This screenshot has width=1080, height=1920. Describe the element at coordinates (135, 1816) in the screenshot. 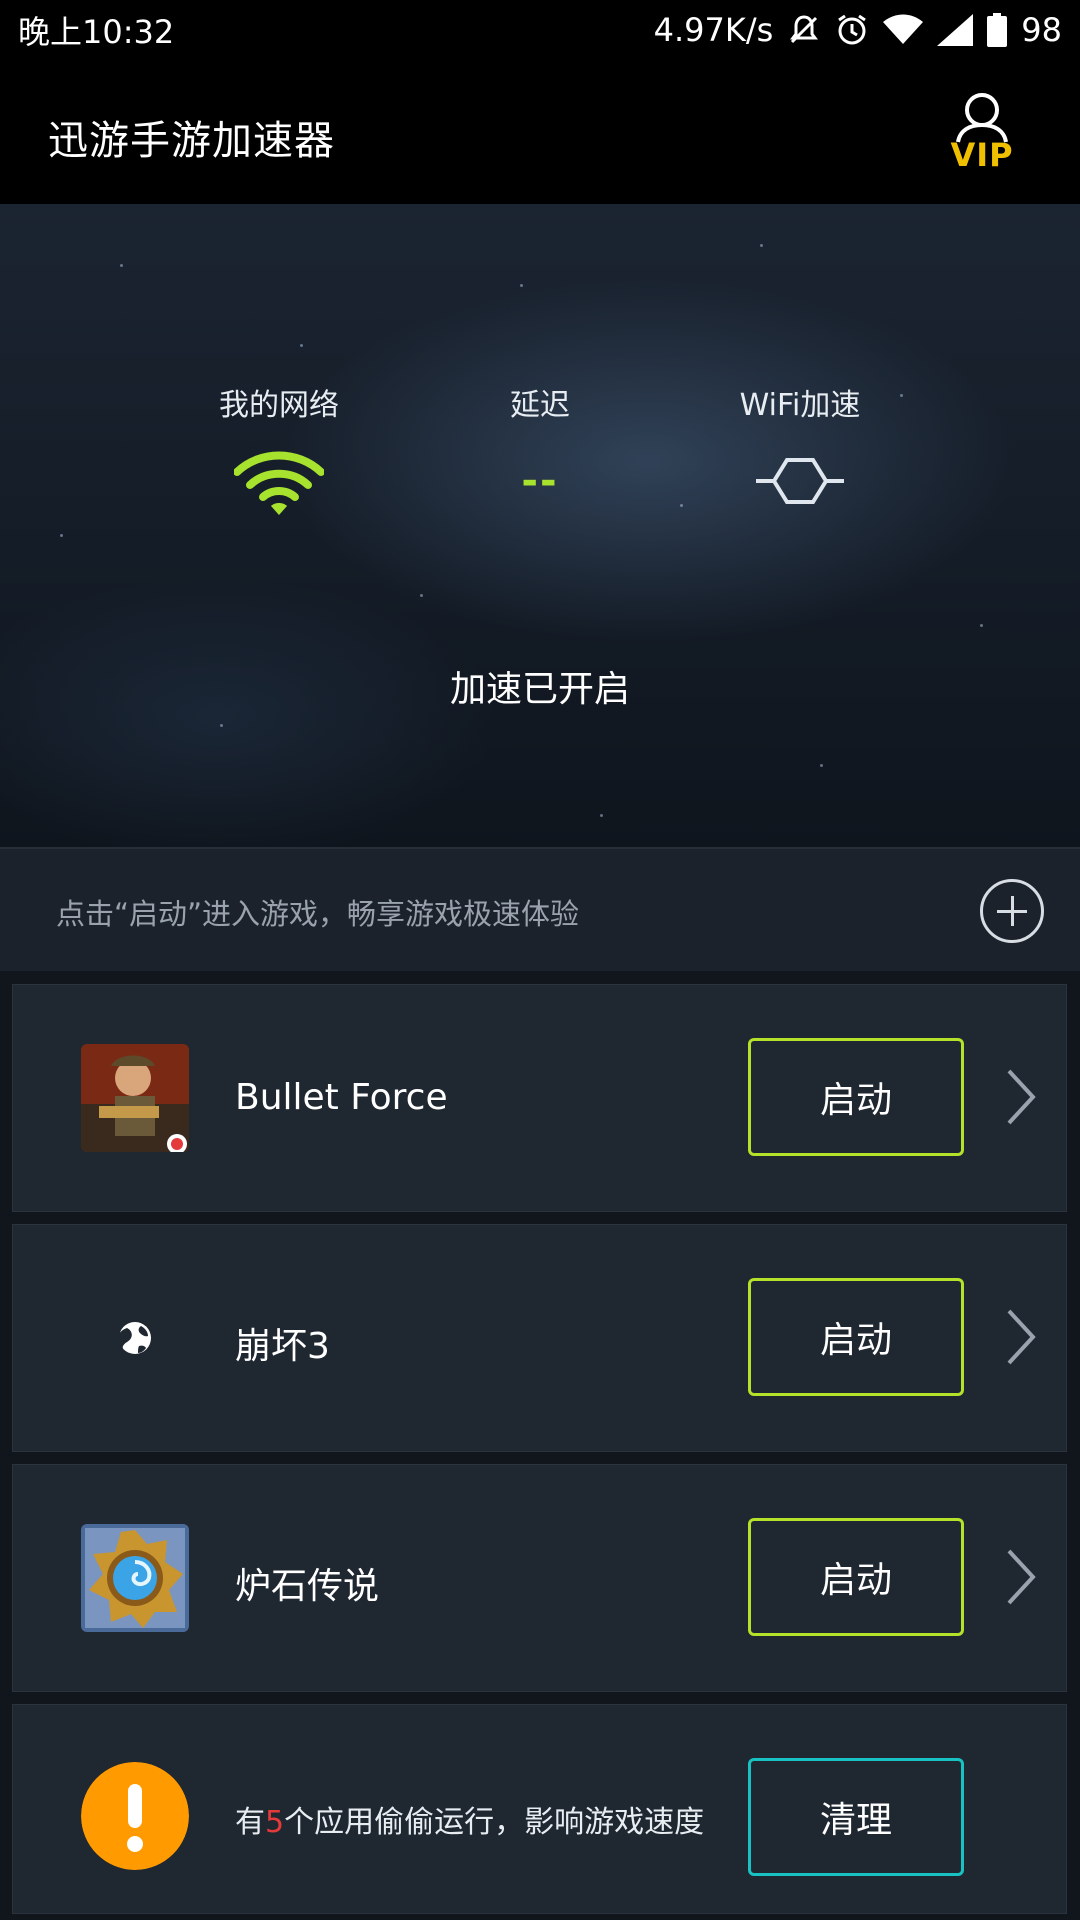

I see `warning-icon` at that location.